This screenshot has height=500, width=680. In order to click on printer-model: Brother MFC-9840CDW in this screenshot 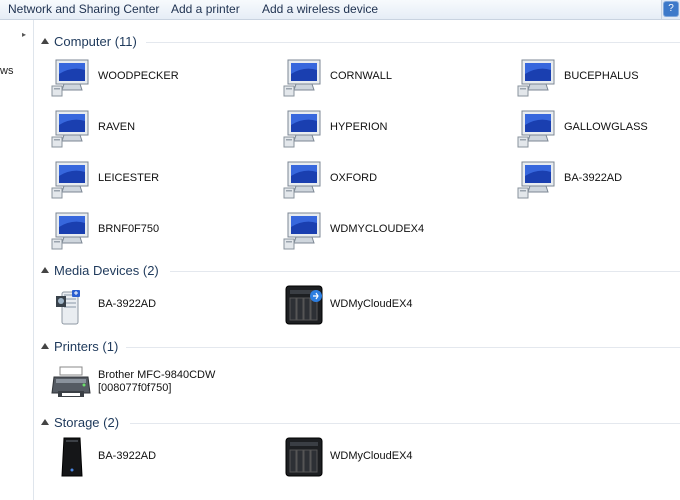, I will do `click(157, 375)`.